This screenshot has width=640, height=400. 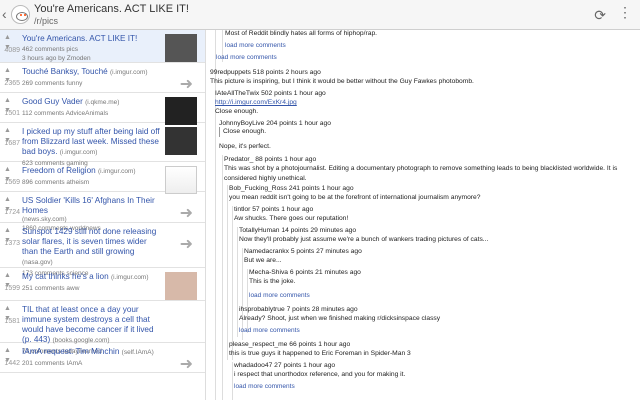 I want to click on post-title: IAmA request: Tim Minchin (self.IAmA), so click(x=92, y=352).